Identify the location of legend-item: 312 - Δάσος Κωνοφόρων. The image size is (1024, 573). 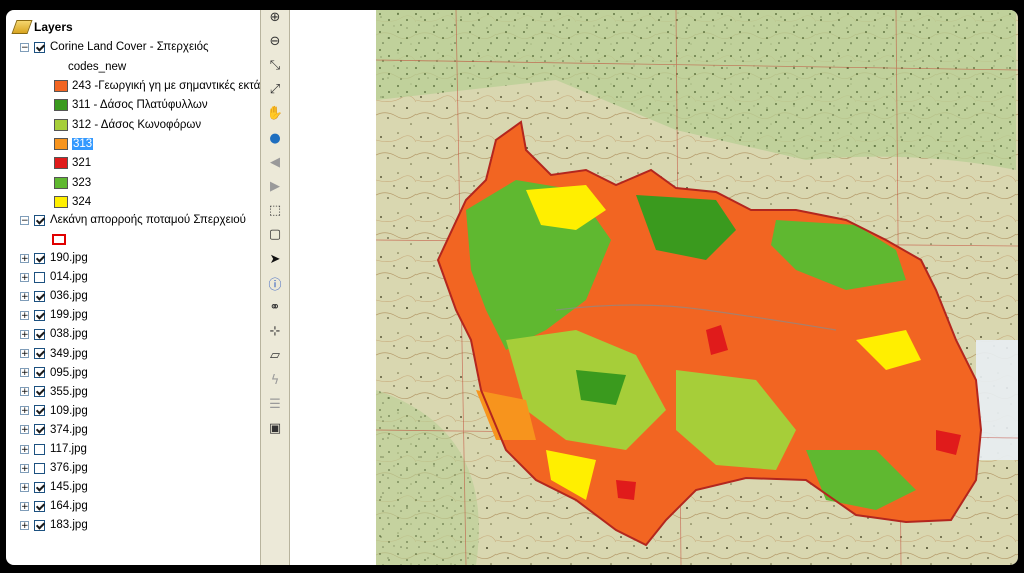
(127, 125).